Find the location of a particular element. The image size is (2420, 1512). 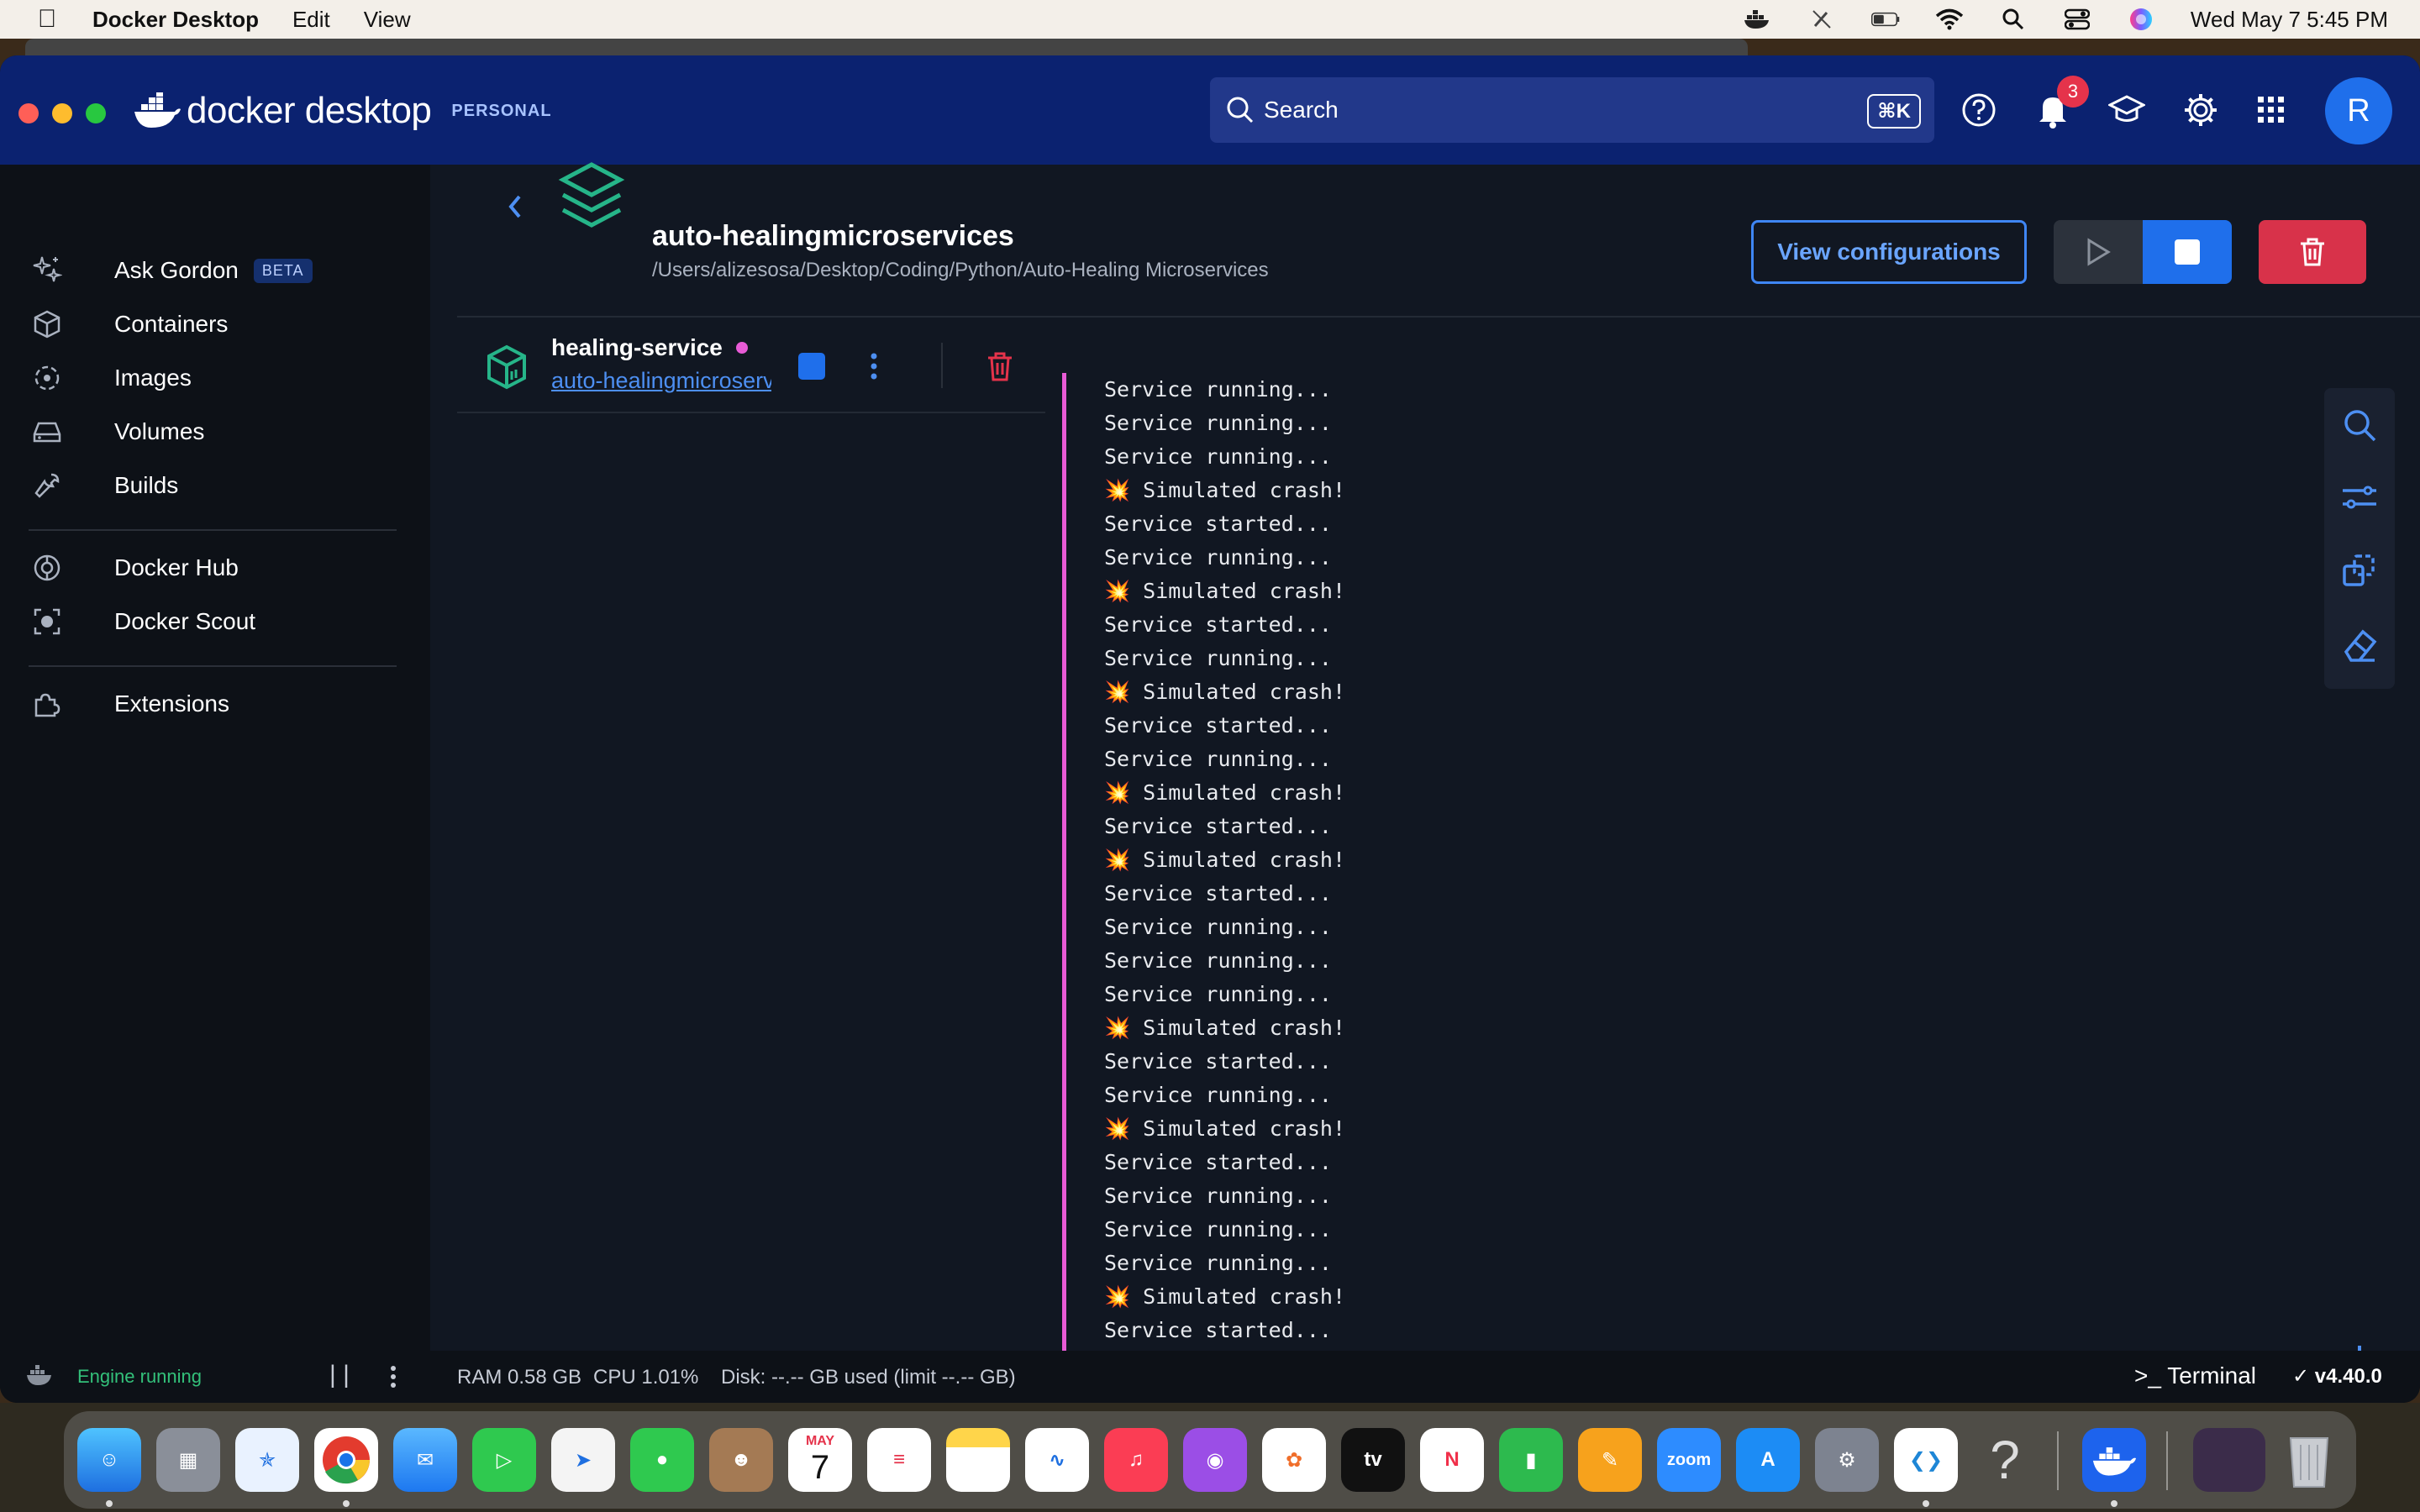

engine-menu-icon is located at coordinates (393, 1376).